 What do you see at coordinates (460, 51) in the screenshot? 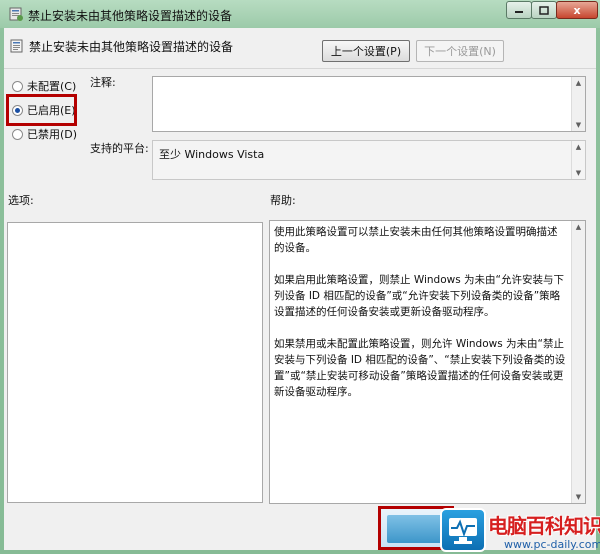
I see `next-setting-button: 下一个设置(N)` at bounding box center [460, 51].